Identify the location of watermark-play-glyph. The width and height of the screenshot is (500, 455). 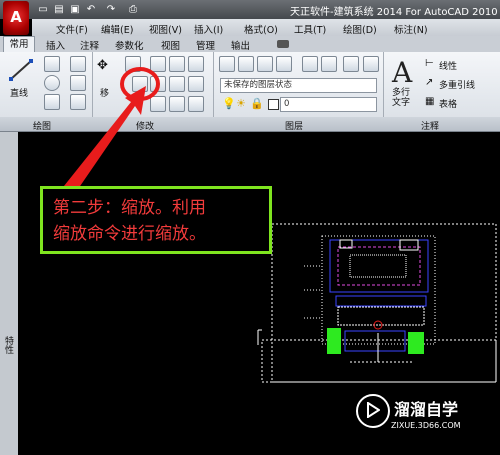
(373, 410).